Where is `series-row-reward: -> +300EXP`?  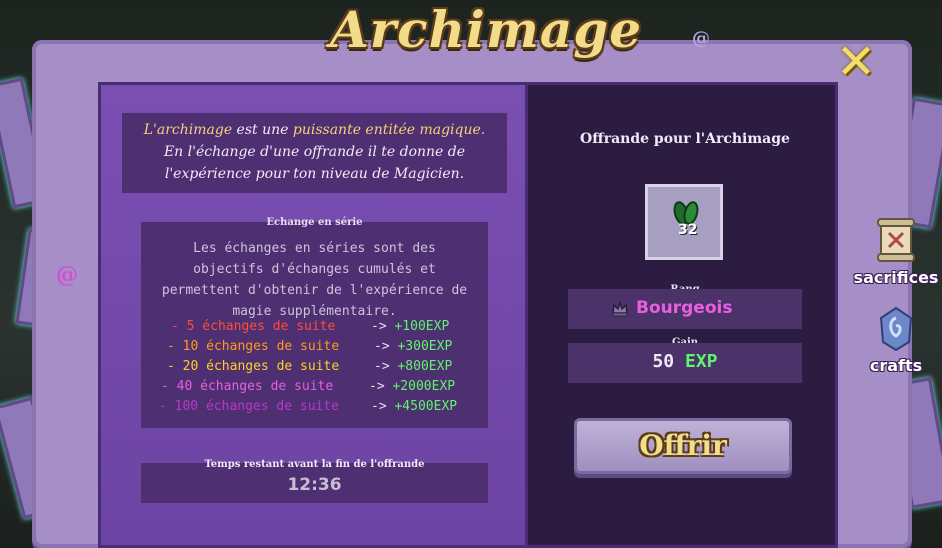 series-row-reward: -> +300EXP is located at coordinates (413, 346).